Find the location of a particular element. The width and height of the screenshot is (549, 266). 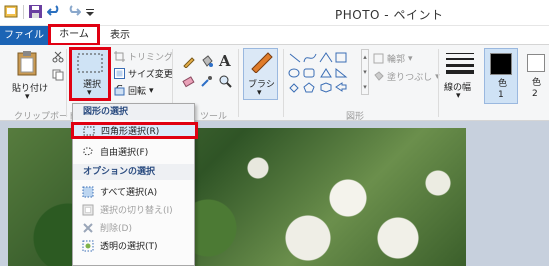

paste-button: 貼り付け ▾ is located at coordinates (28, 77).